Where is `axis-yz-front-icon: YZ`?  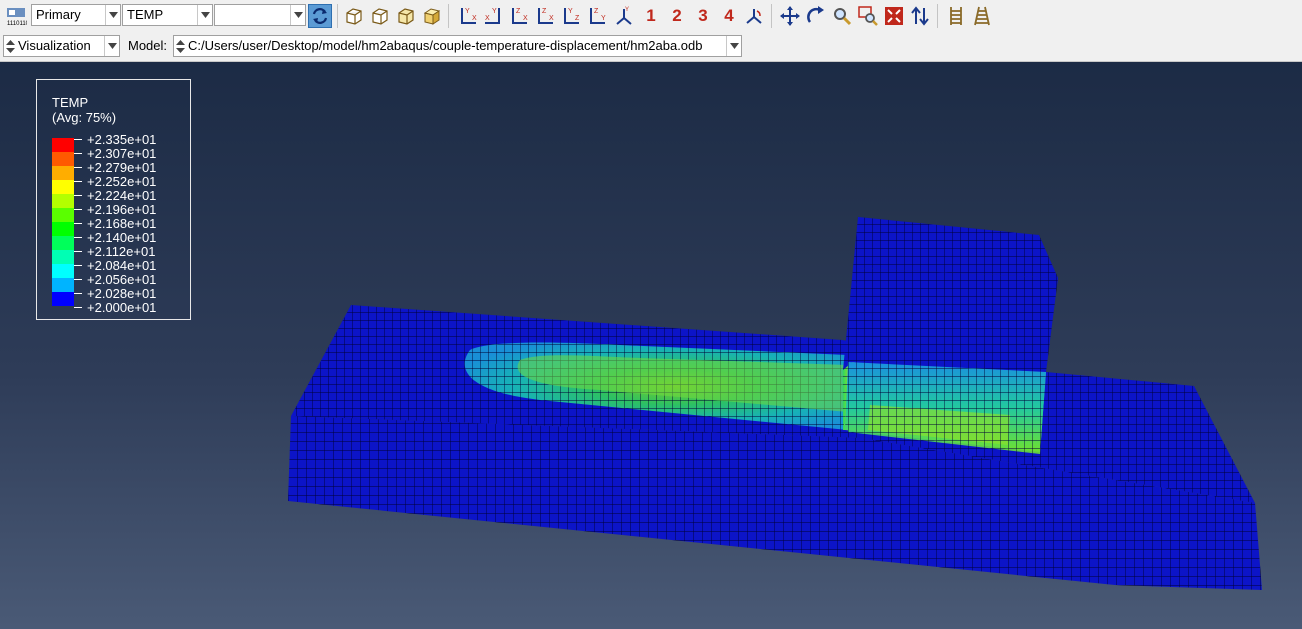
axis-yz-front-icon: YZ is located at coordinates (571, 16).